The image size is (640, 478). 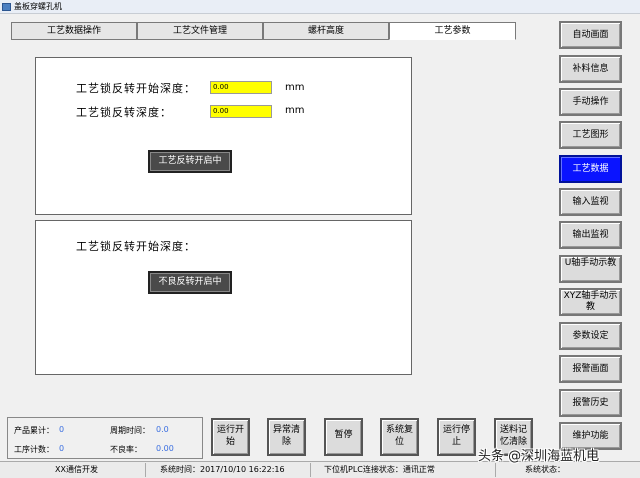 I want to click on sidebar-item-process-graphic: 工艺图形, so click(x=590, y=135).